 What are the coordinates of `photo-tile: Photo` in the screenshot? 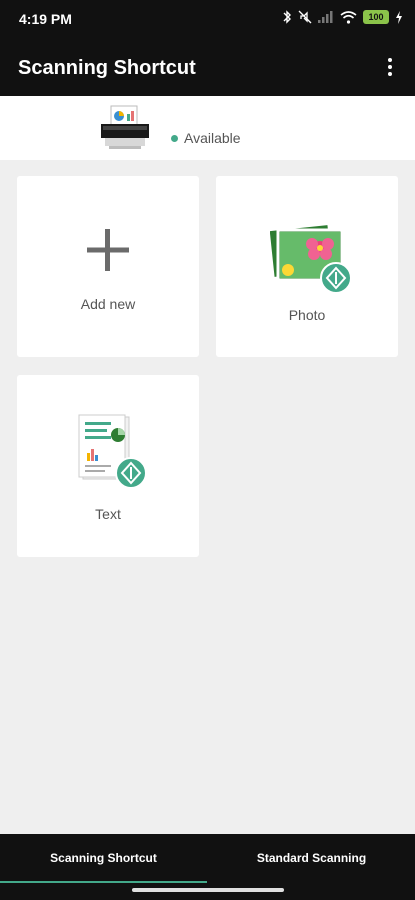 It's located at (307, 266).